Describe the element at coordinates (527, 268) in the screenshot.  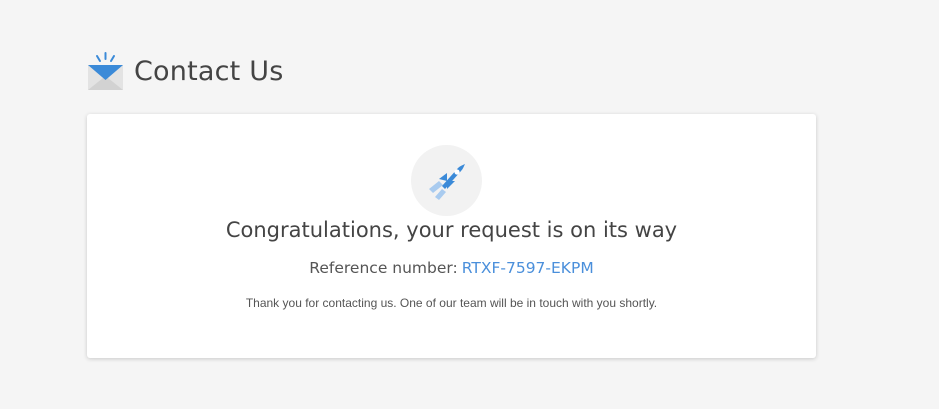
I see `reference-code: RTXF-7597-EKPM` at that location.